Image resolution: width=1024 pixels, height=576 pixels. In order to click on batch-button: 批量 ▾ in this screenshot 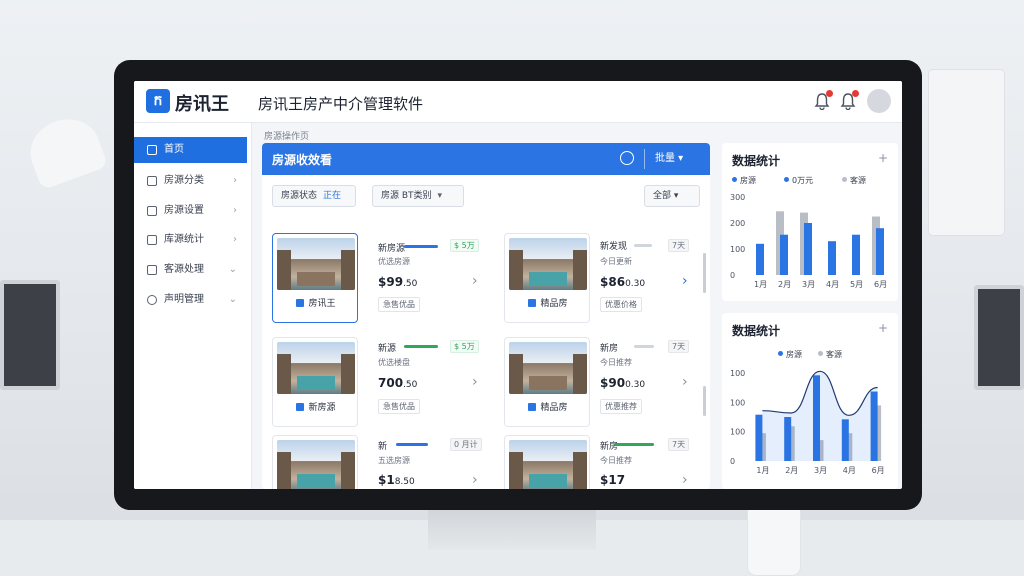, I will do `click(673, 159)`.